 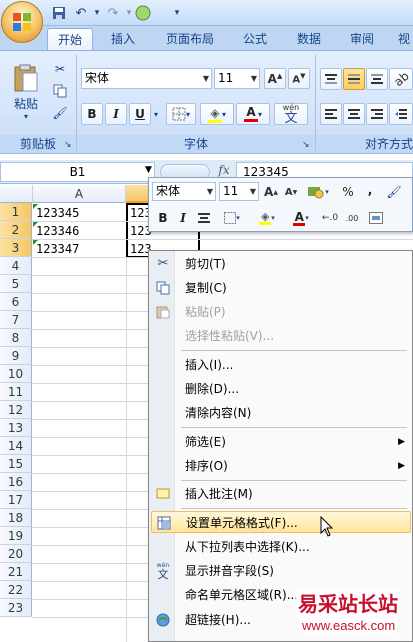 What do you see at coordinates (352, 218) in the screenshot?
I see `decrease-decimal-icon: .00` at bounding box center [352, 218].